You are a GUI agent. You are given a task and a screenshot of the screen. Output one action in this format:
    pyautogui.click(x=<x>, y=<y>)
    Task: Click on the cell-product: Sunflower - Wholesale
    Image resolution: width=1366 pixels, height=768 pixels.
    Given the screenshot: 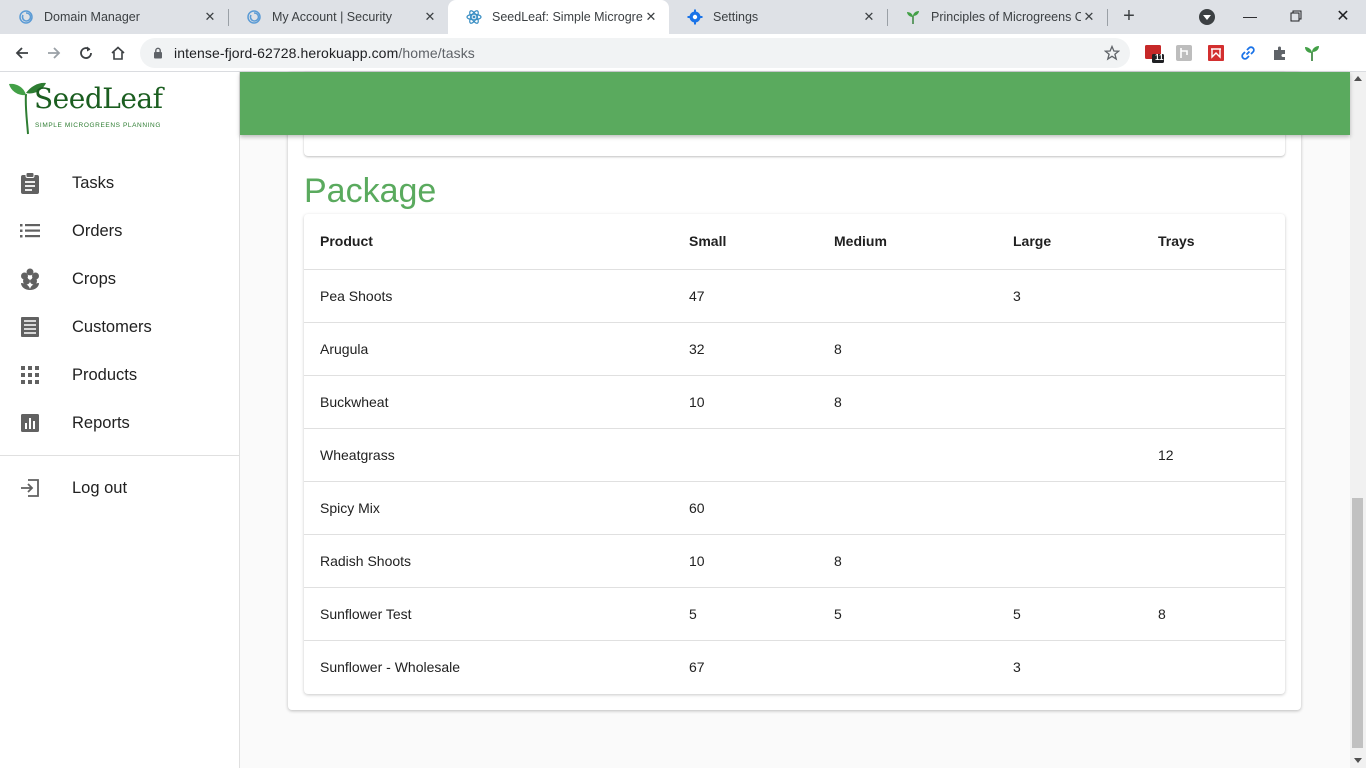 What is the action you would take?
    pyautogui.click(x=390, y=666)
    